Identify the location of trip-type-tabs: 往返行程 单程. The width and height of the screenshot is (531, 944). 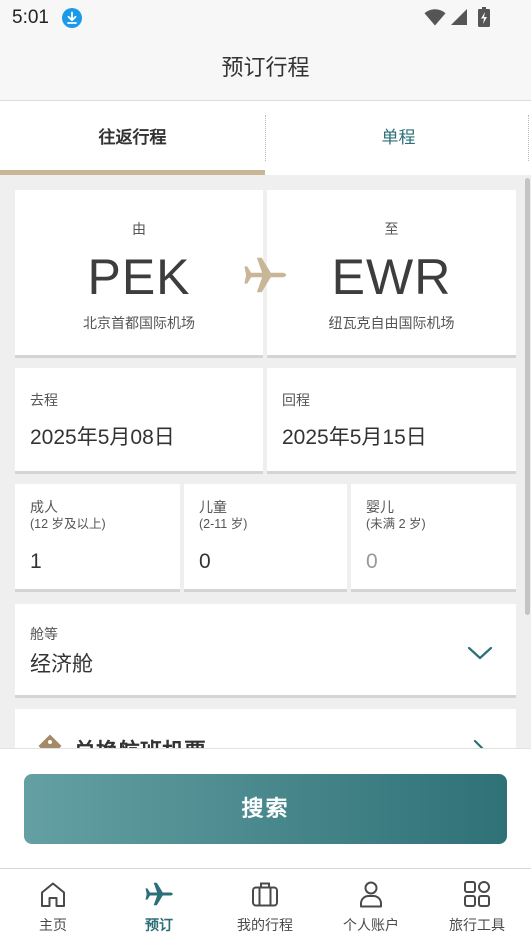
(265, 138).